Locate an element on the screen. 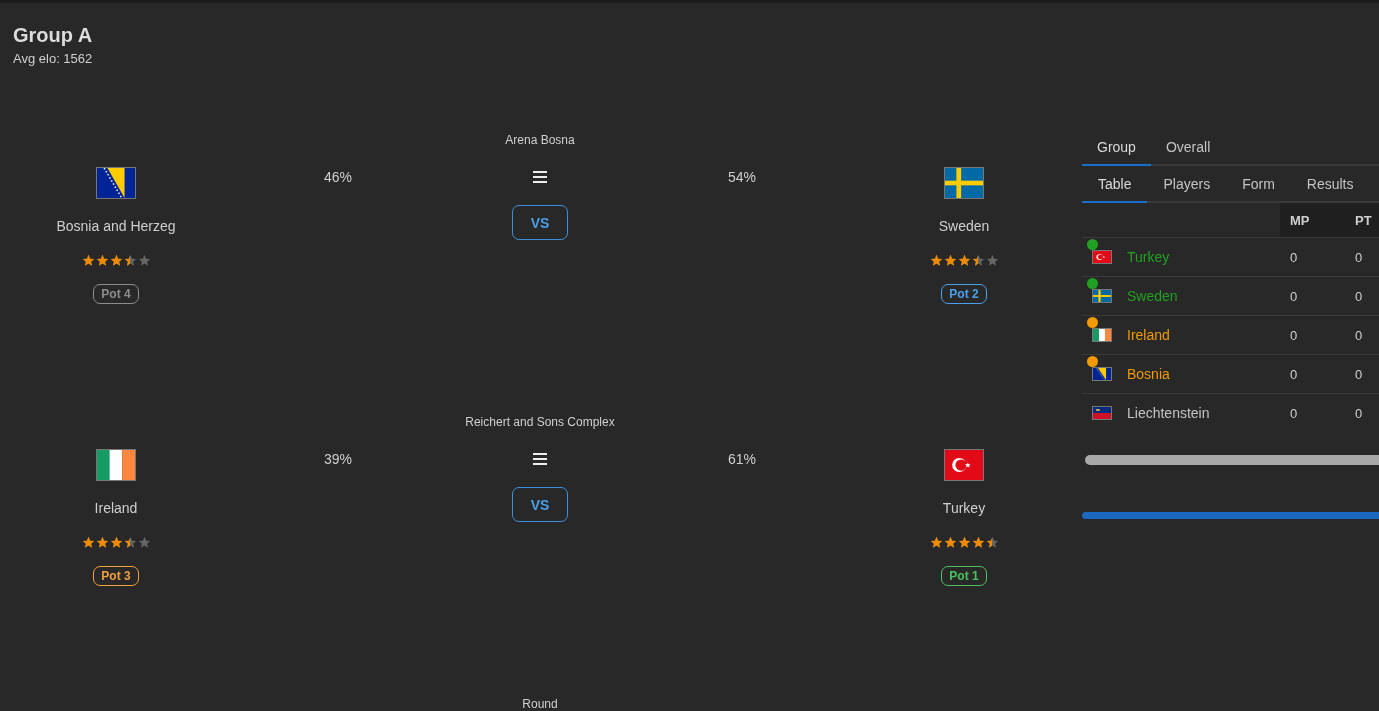  win-chance: 39% is located at coordinates (338, 459).